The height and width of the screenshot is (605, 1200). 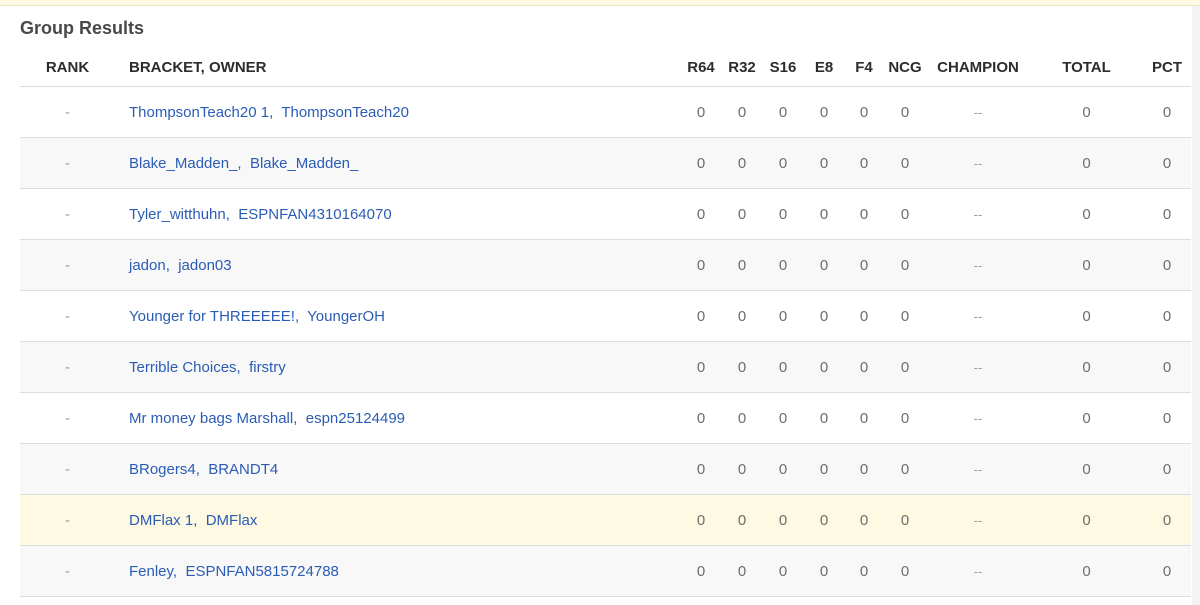 I want to click on bracket-owner-cell: Blake_Madden_, Blake_Madden_, so click(x=397, y=163).